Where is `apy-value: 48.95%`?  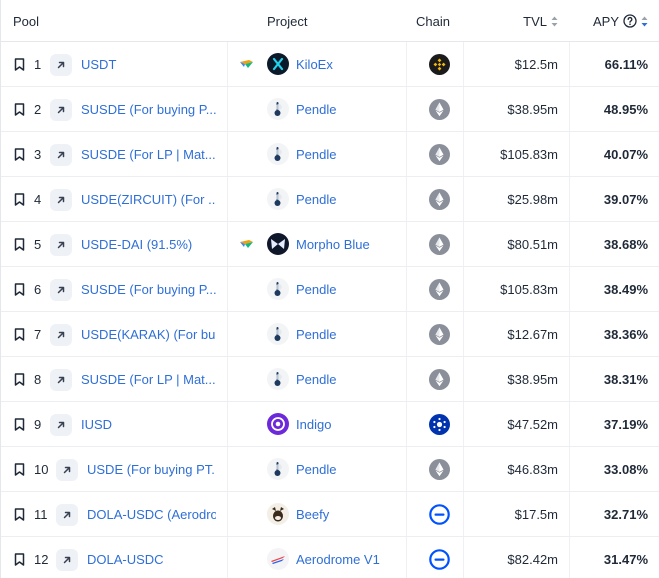 apy-value: 48.95% is located at coordinates (625, 109).